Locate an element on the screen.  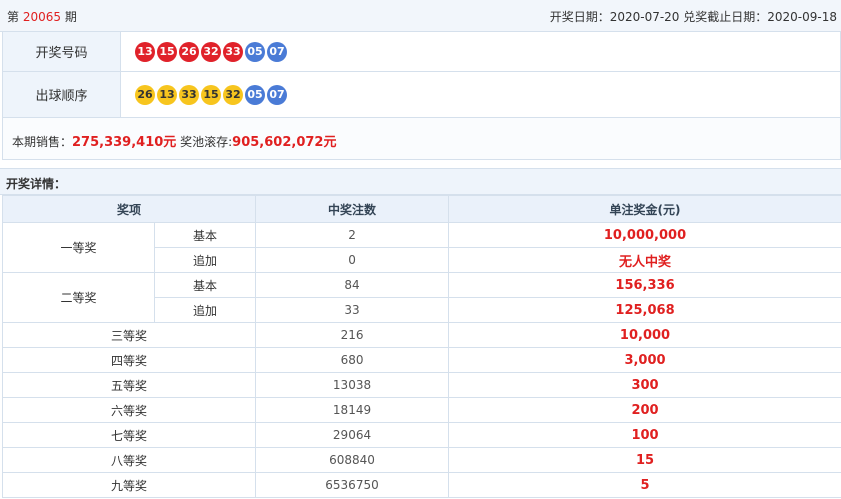
back-ball: 07 is located at coordinates (277, 51).